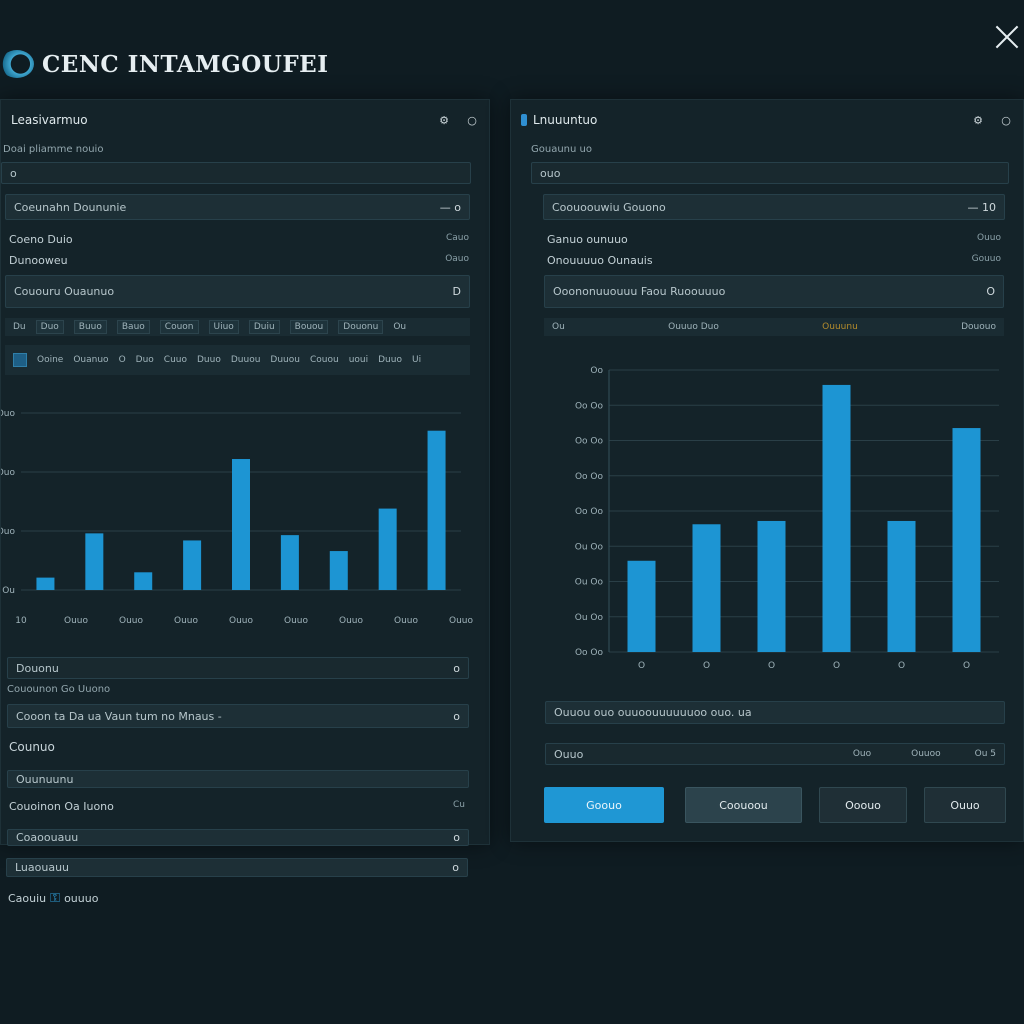  What do you see at coordinates (324, 360) in the screenshot?
I see `left-toolbar-item: Couou` at bounding box center [324, 360].